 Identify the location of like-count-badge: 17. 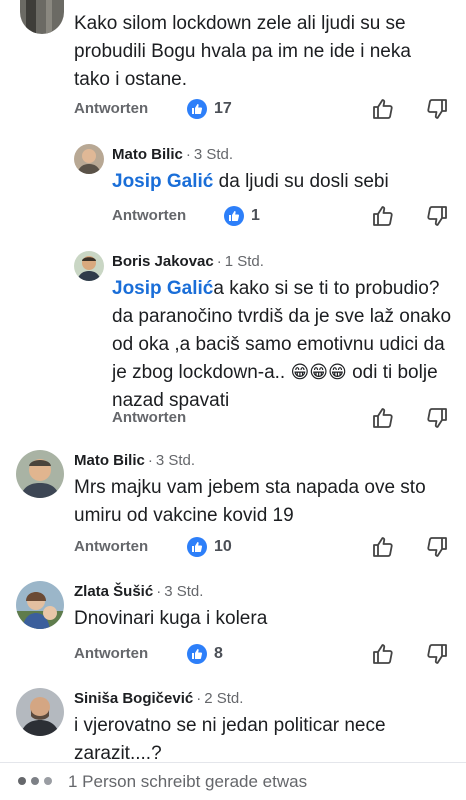
(209, 109).